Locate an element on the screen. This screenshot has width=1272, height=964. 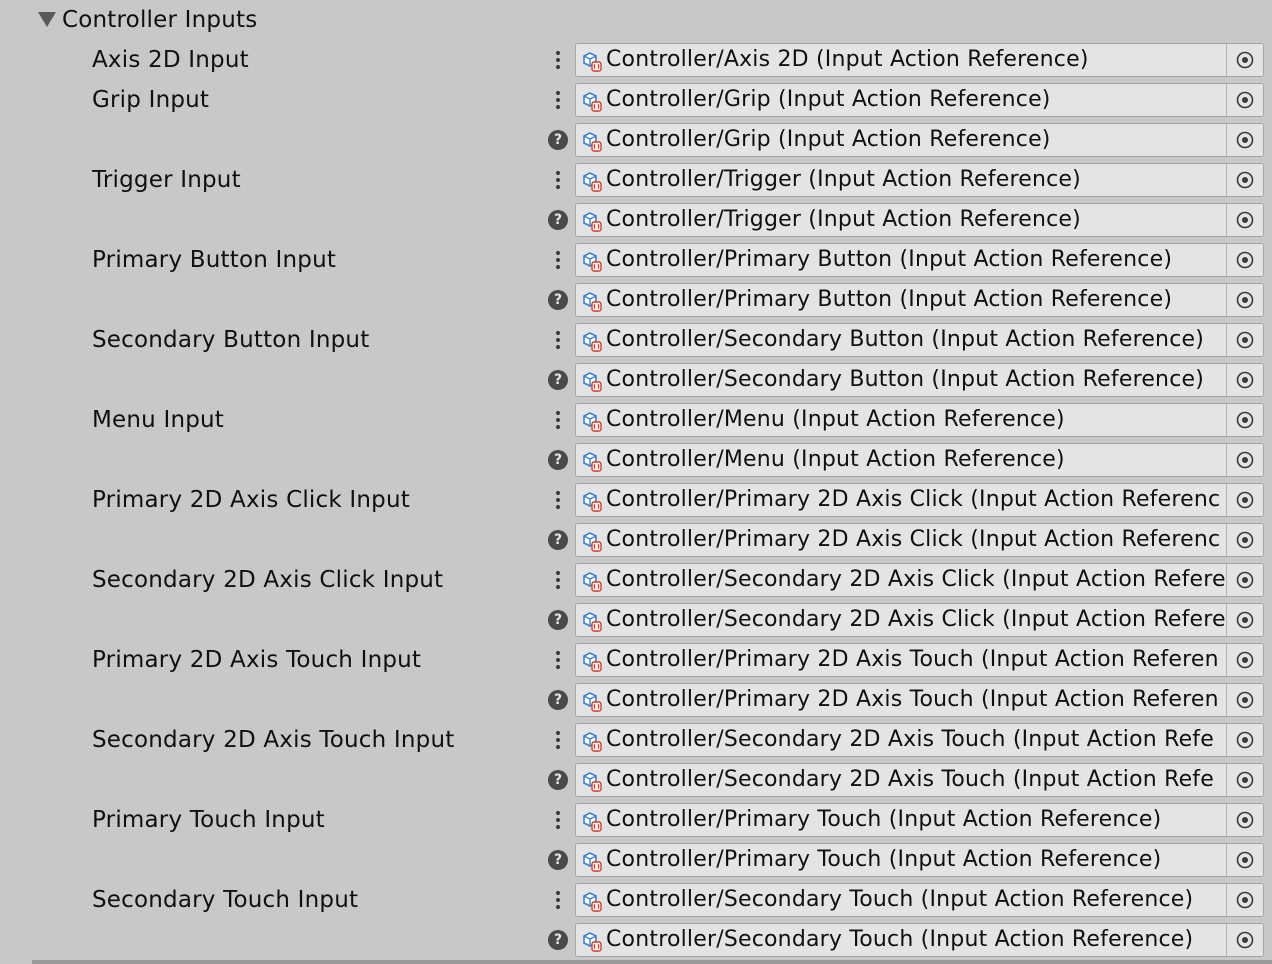
divider is located at coordinates (652, 962).